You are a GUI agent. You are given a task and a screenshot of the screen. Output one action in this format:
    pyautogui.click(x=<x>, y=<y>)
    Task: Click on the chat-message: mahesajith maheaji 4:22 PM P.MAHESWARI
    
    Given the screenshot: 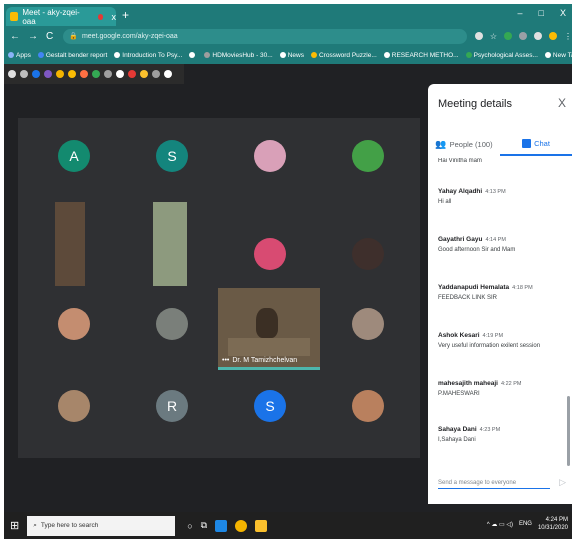 What is the action you would take?
    pyautogui.click(x=500, y=388)
    